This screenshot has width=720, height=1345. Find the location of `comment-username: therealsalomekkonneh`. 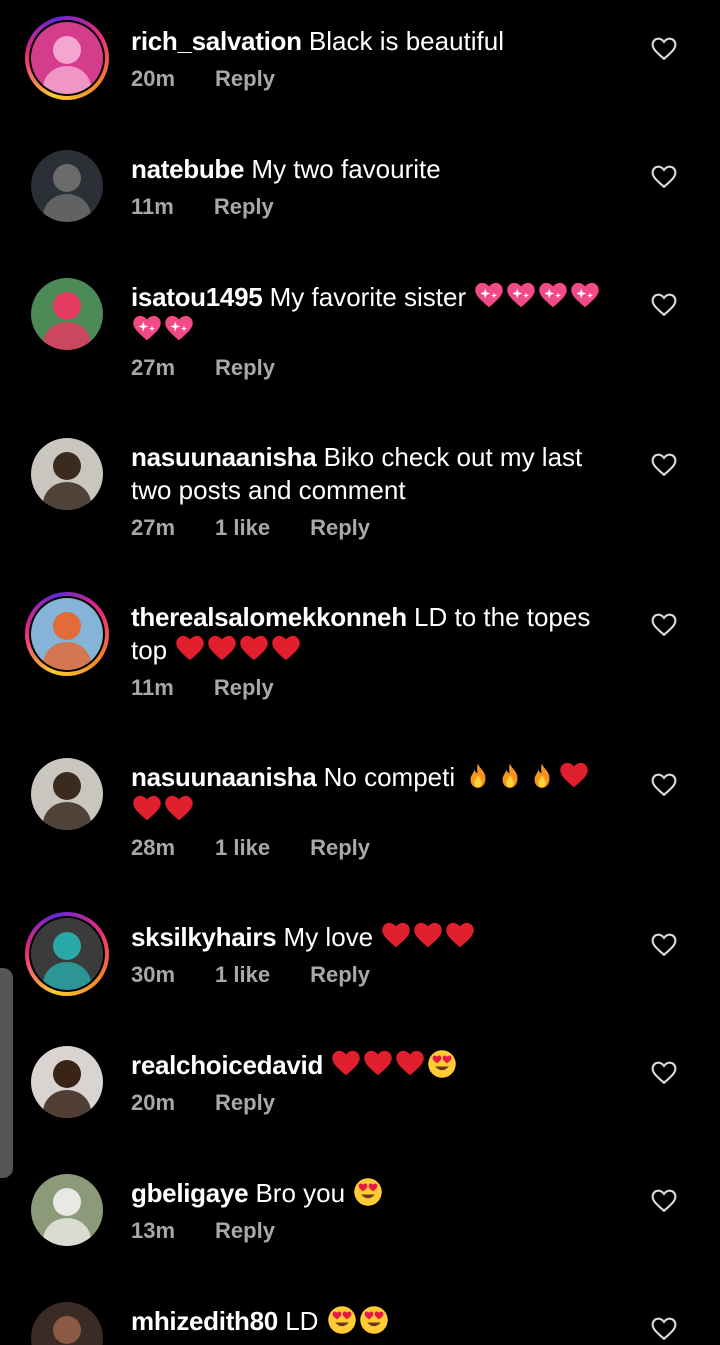

comment-username: therealsalomekkonneh is located at coordinates (269, 617).